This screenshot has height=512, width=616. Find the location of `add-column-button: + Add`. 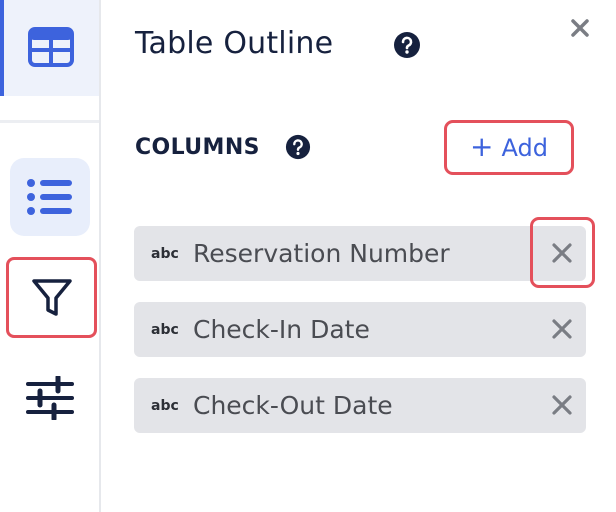

add-column-button: + Add is located at coordinates (509, 147).